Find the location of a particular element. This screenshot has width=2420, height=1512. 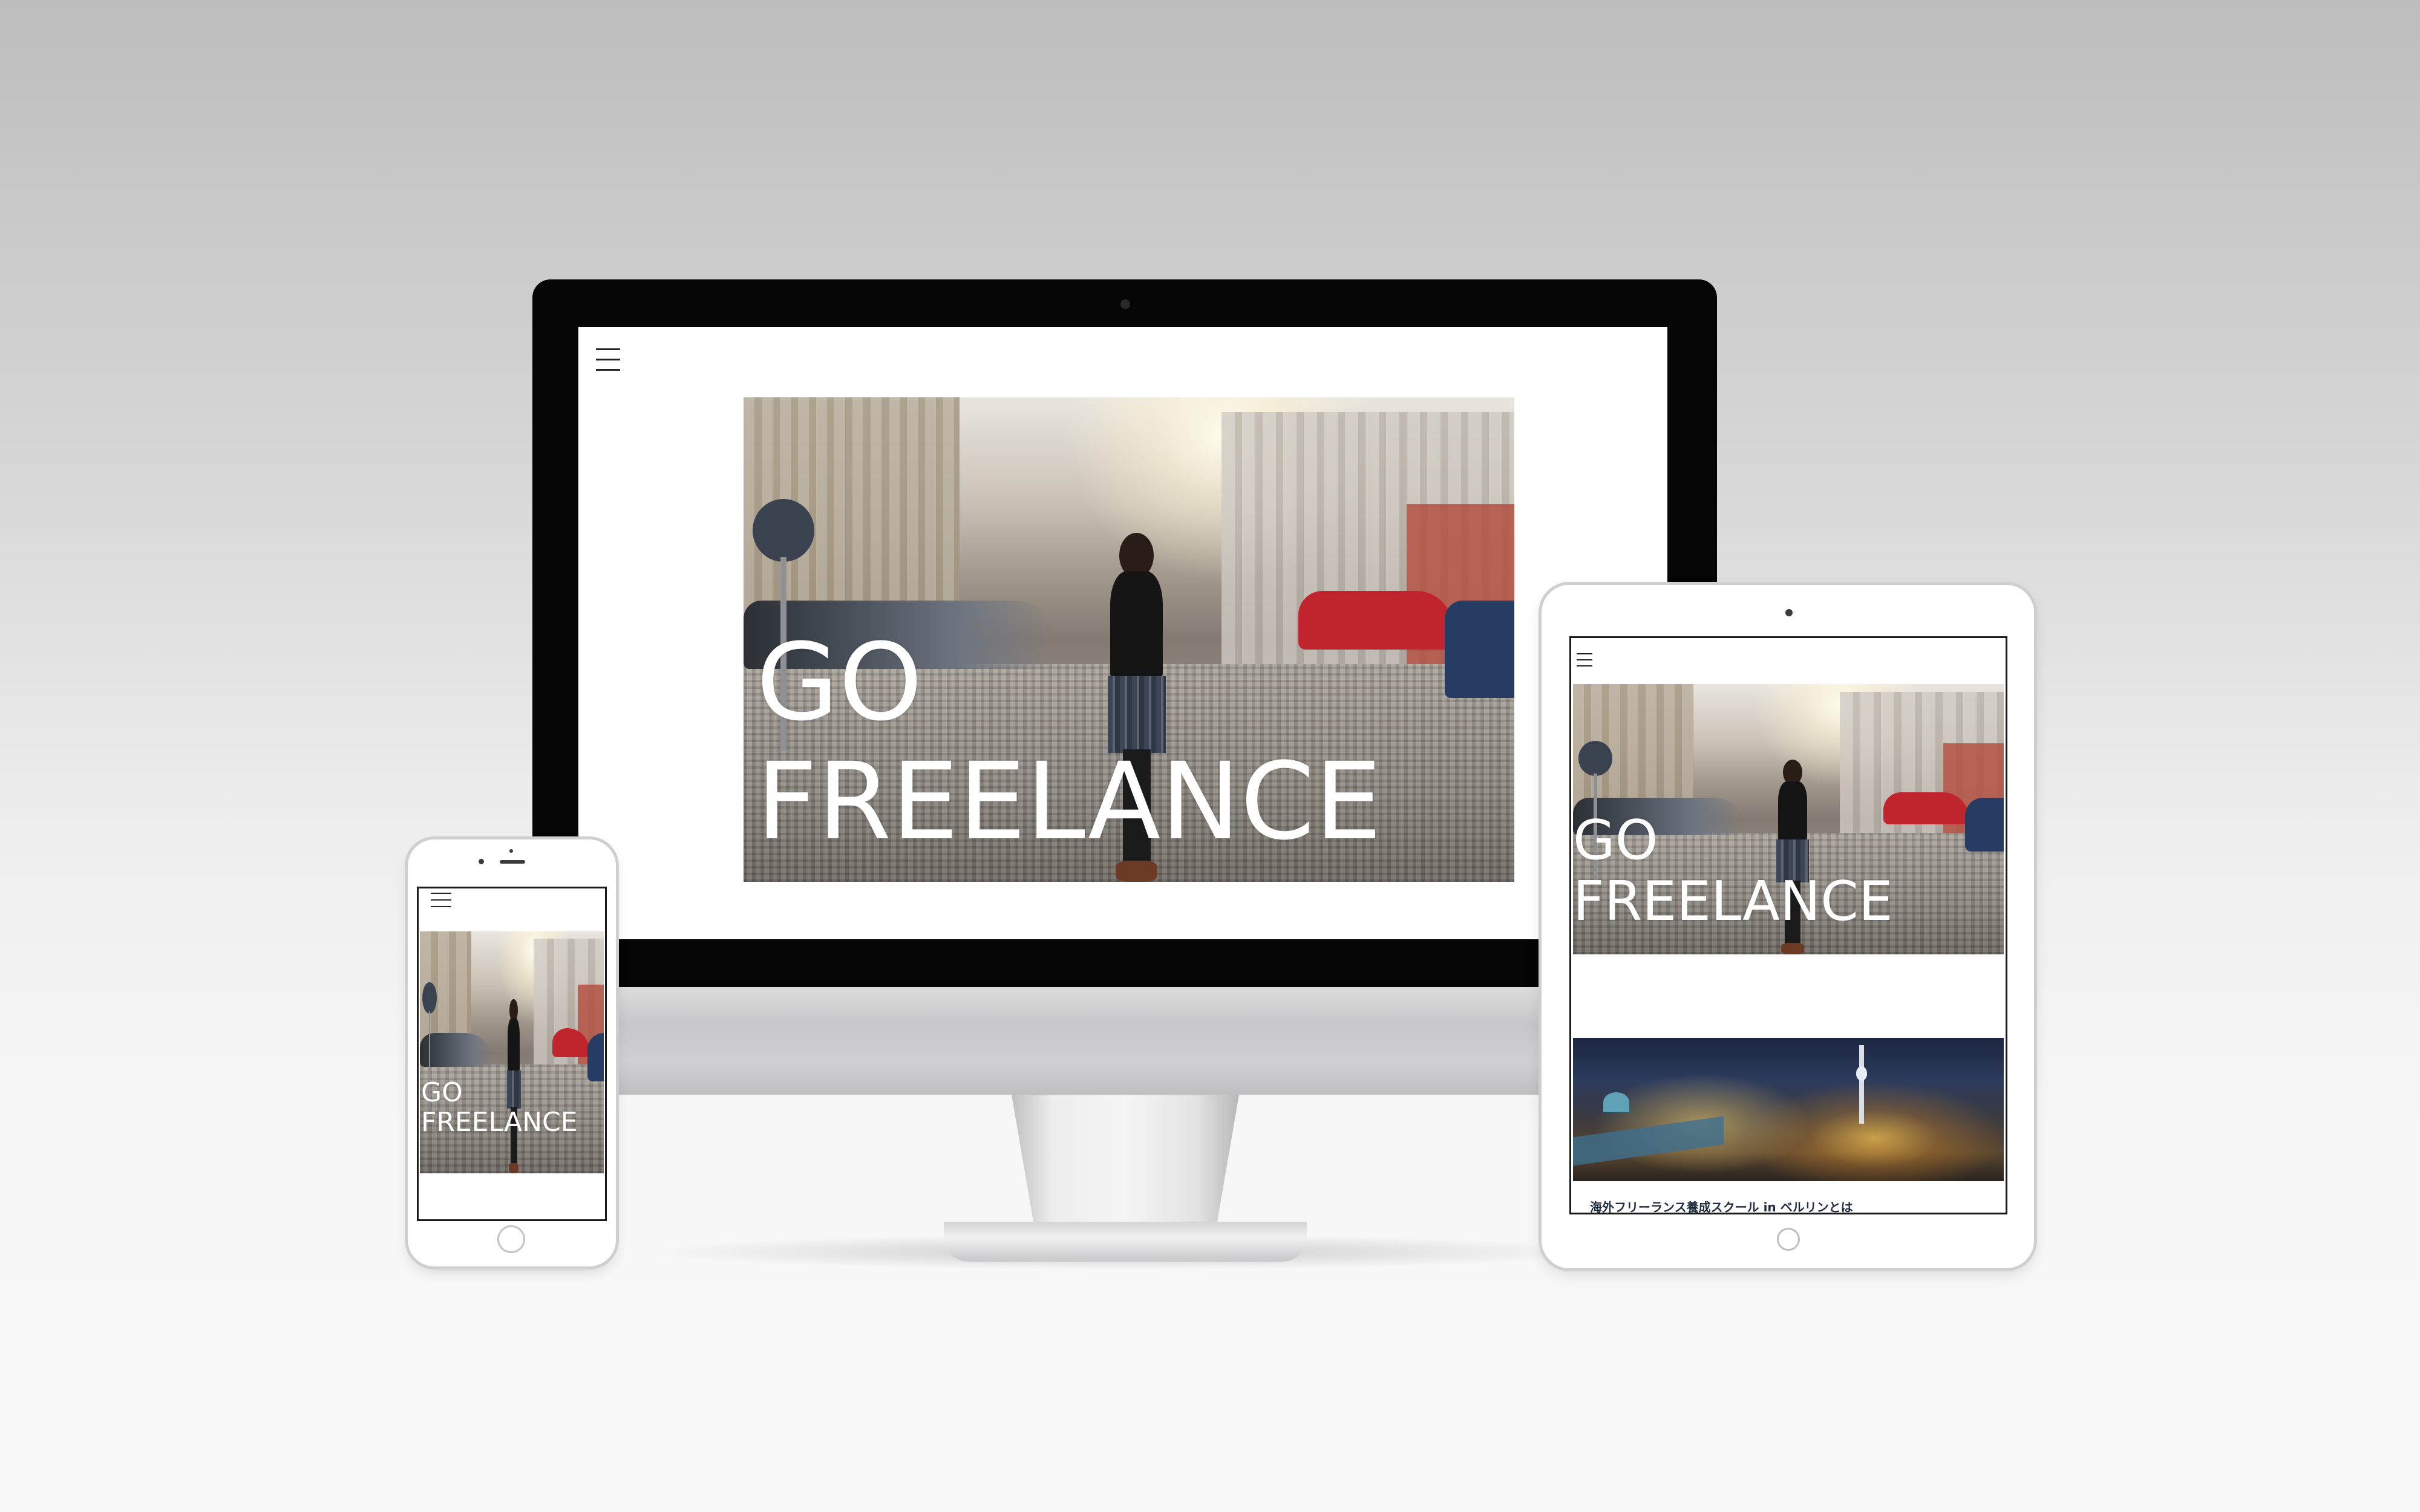

article-title-link: 海外フリーランス養成スクール in ベルリンとは is located at coordinates (1721, 1206).